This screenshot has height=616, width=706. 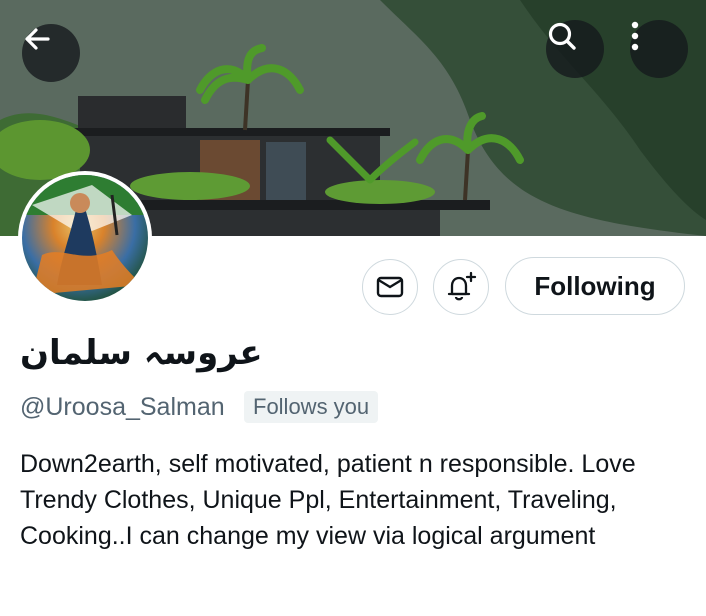 What do you see at coordinates (311, 407) in the screenshot?
I see `follows-you-badge: Follows you` at bounding box center [311, 407].